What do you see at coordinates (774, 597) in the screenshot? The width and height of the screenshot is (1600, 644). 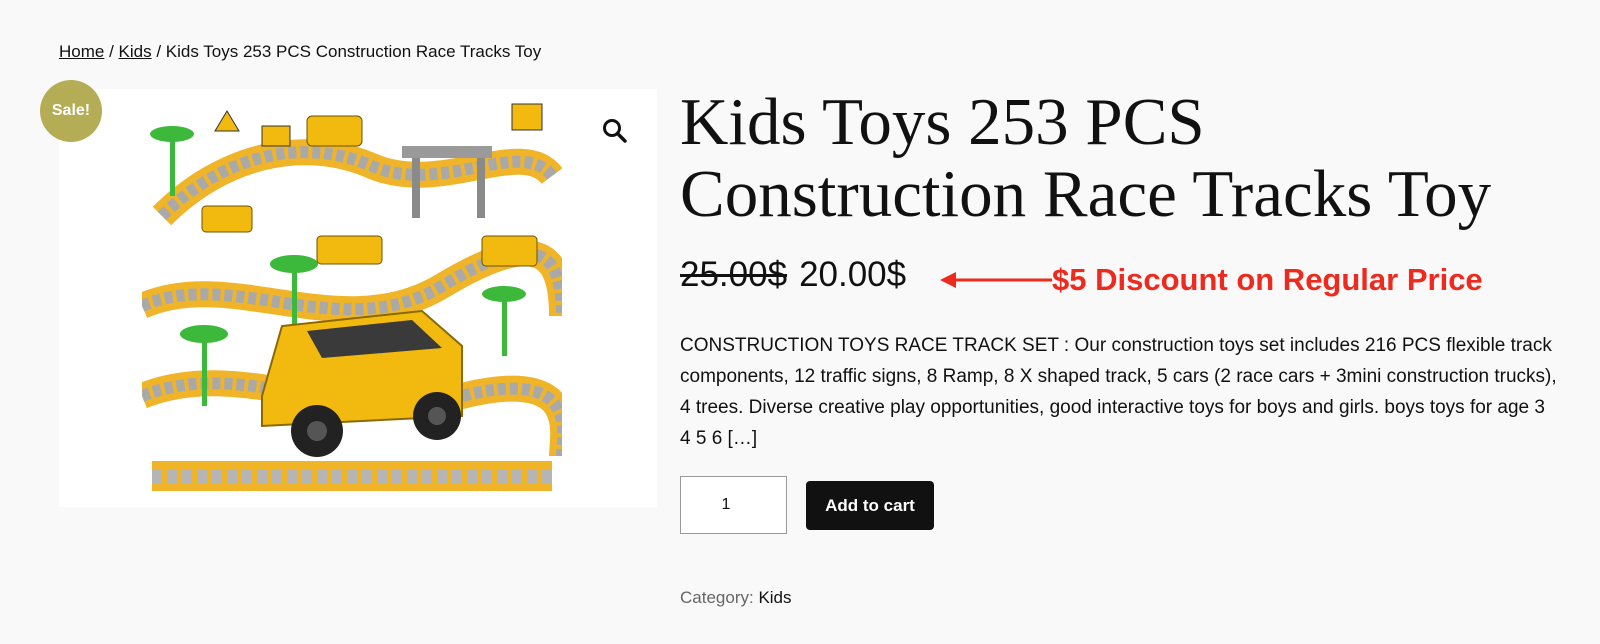 I see `category-link-kids: Kids` at bounding box center [774, 597].